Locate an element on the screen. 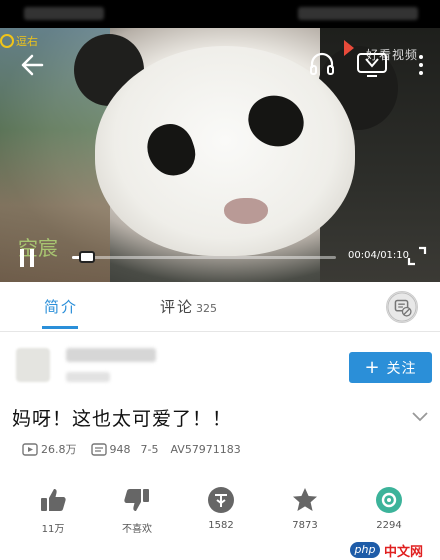  channel-logo: 逗右 is located at coordinates (29, 39).